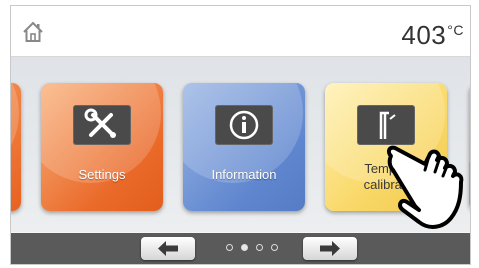  I want to click on arrow-left-icon, so click(168, 248).